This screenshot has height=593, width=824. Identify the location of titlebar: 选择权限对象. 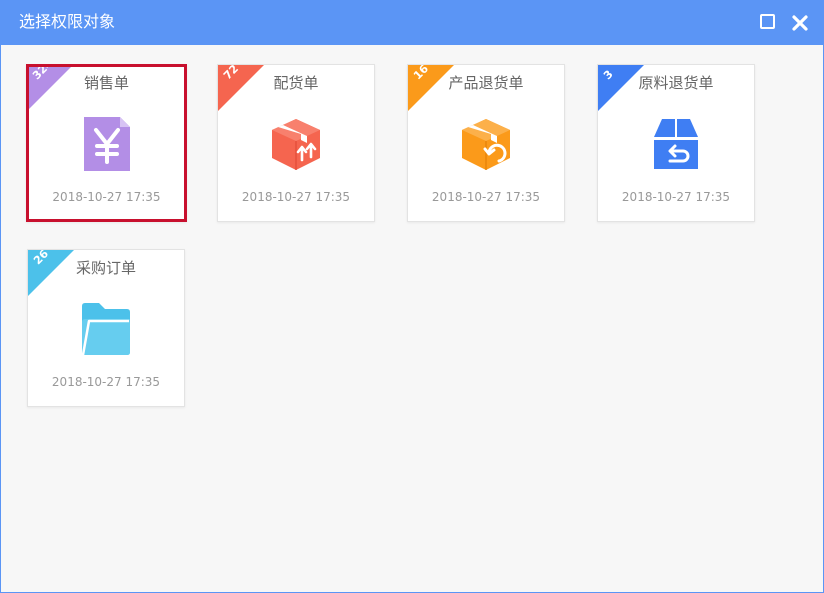
(412, 23).